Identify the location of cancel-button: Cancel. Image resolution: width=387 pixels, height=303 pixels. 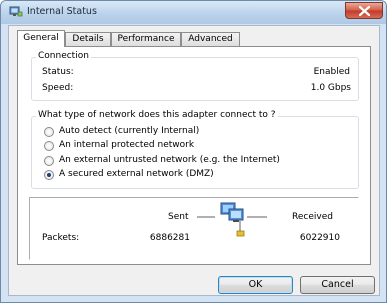
(337, 285).